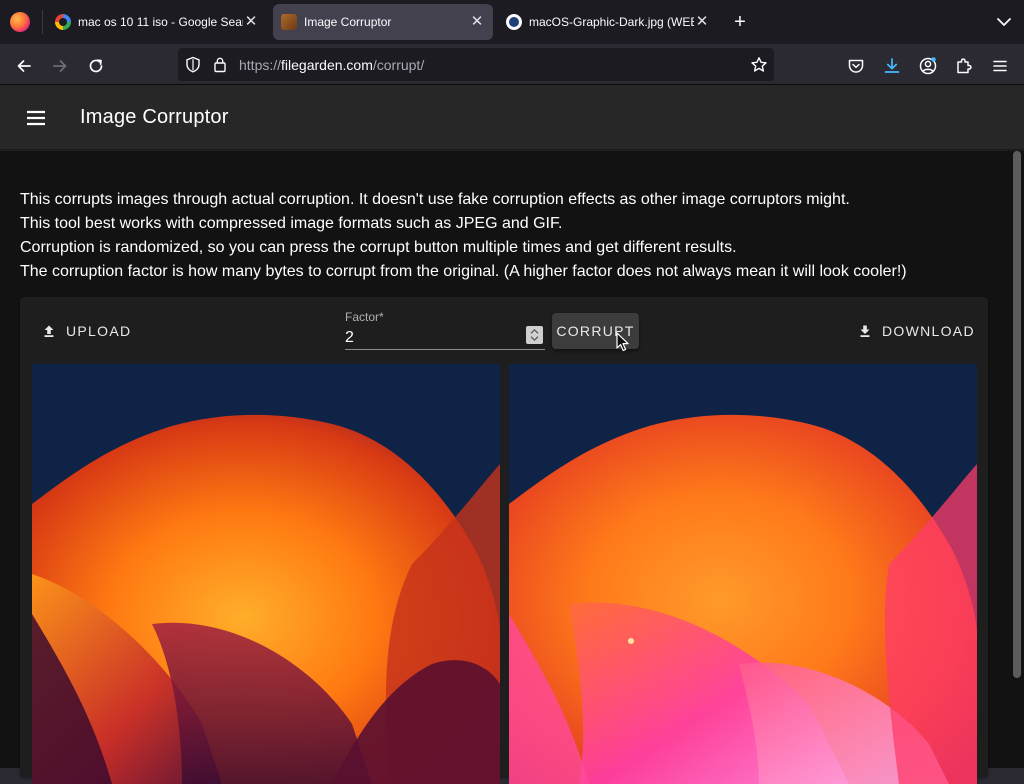  Describe the element at coordinates (364, 317) in the screenshot. I see `factor-label: Factor*` at that location.